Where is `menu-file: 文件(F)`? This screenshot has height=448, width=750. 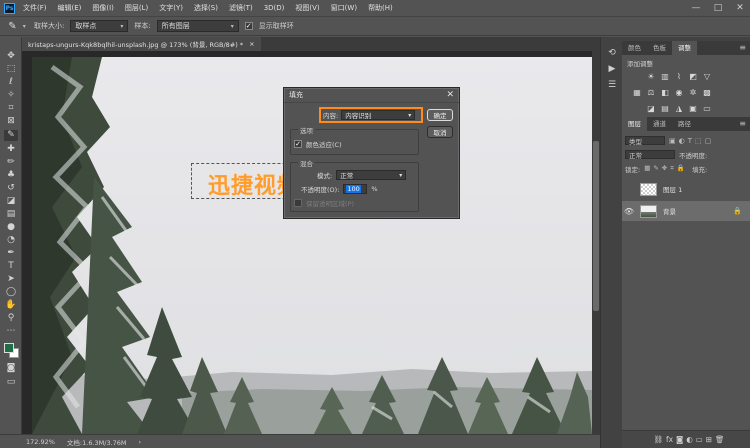 menu-file: 文件(F) is located at coordinates (35, 8).